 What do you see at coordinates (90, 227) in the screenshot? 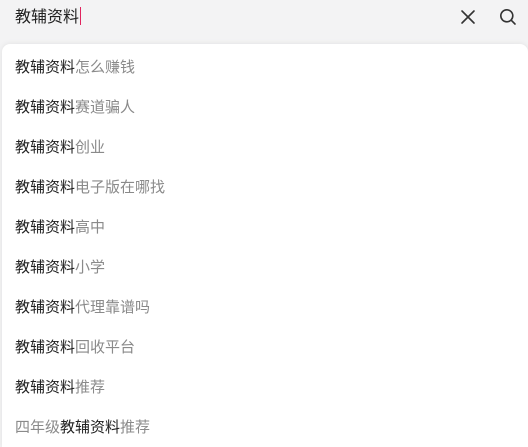
I see `suggestion-suffix: 高中` at bounding box center [90, 227].